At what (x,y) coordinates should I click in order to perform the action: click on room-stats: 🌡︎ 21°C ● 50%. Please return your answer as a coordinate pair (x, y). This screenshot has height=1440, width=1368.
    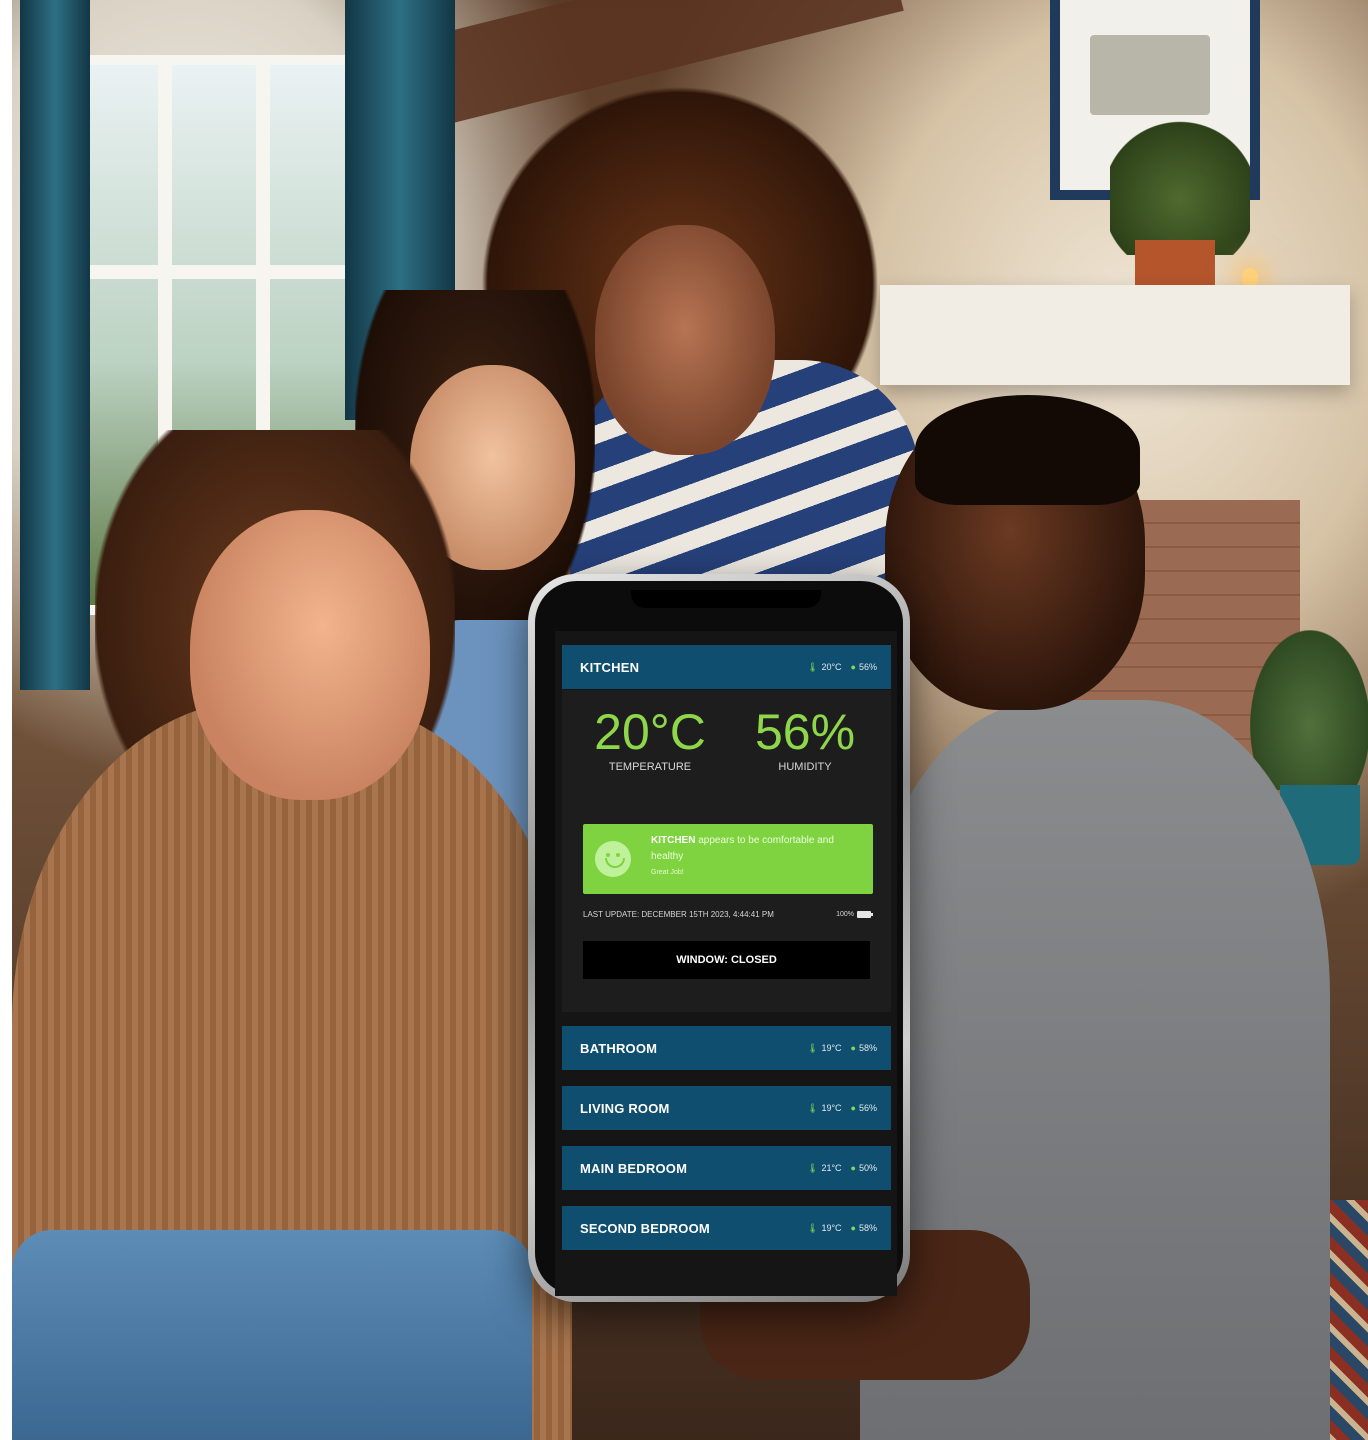
    Looking at the image, I should click on (842, 1168).